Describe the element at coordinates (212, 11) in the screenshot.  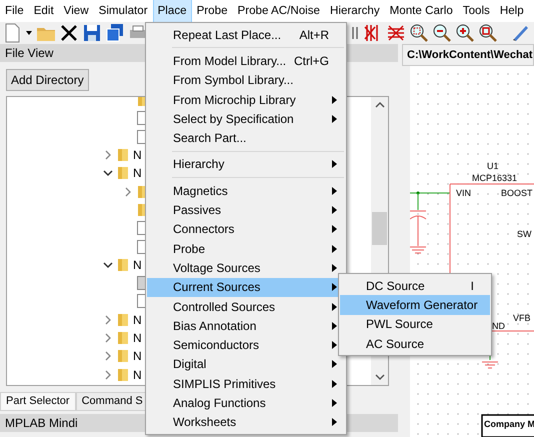
I see `menu-item: Probe` at that location.